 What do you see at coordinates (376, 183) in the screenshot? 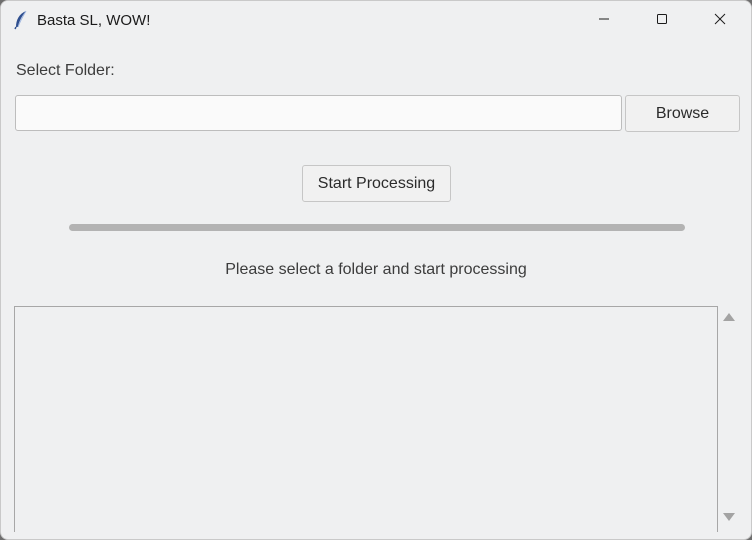
I see `start-processing-button: Start Processing` at bounding box center [376, 183].